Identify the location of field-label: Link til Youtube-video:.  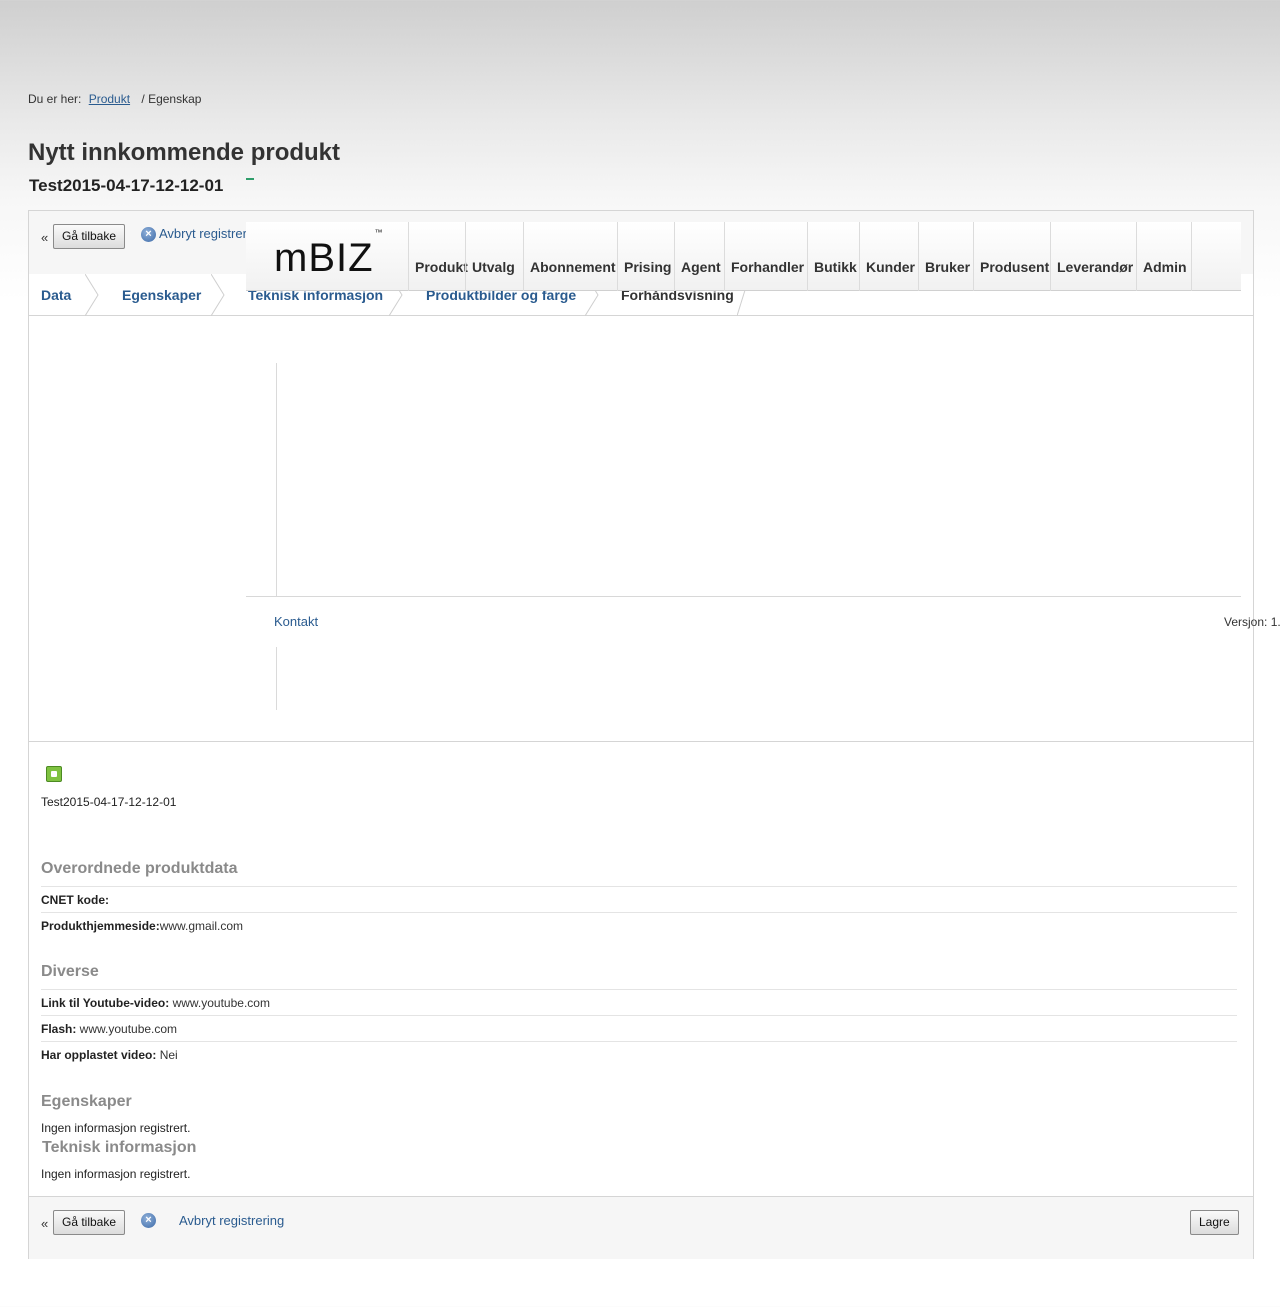
(105, 1003).